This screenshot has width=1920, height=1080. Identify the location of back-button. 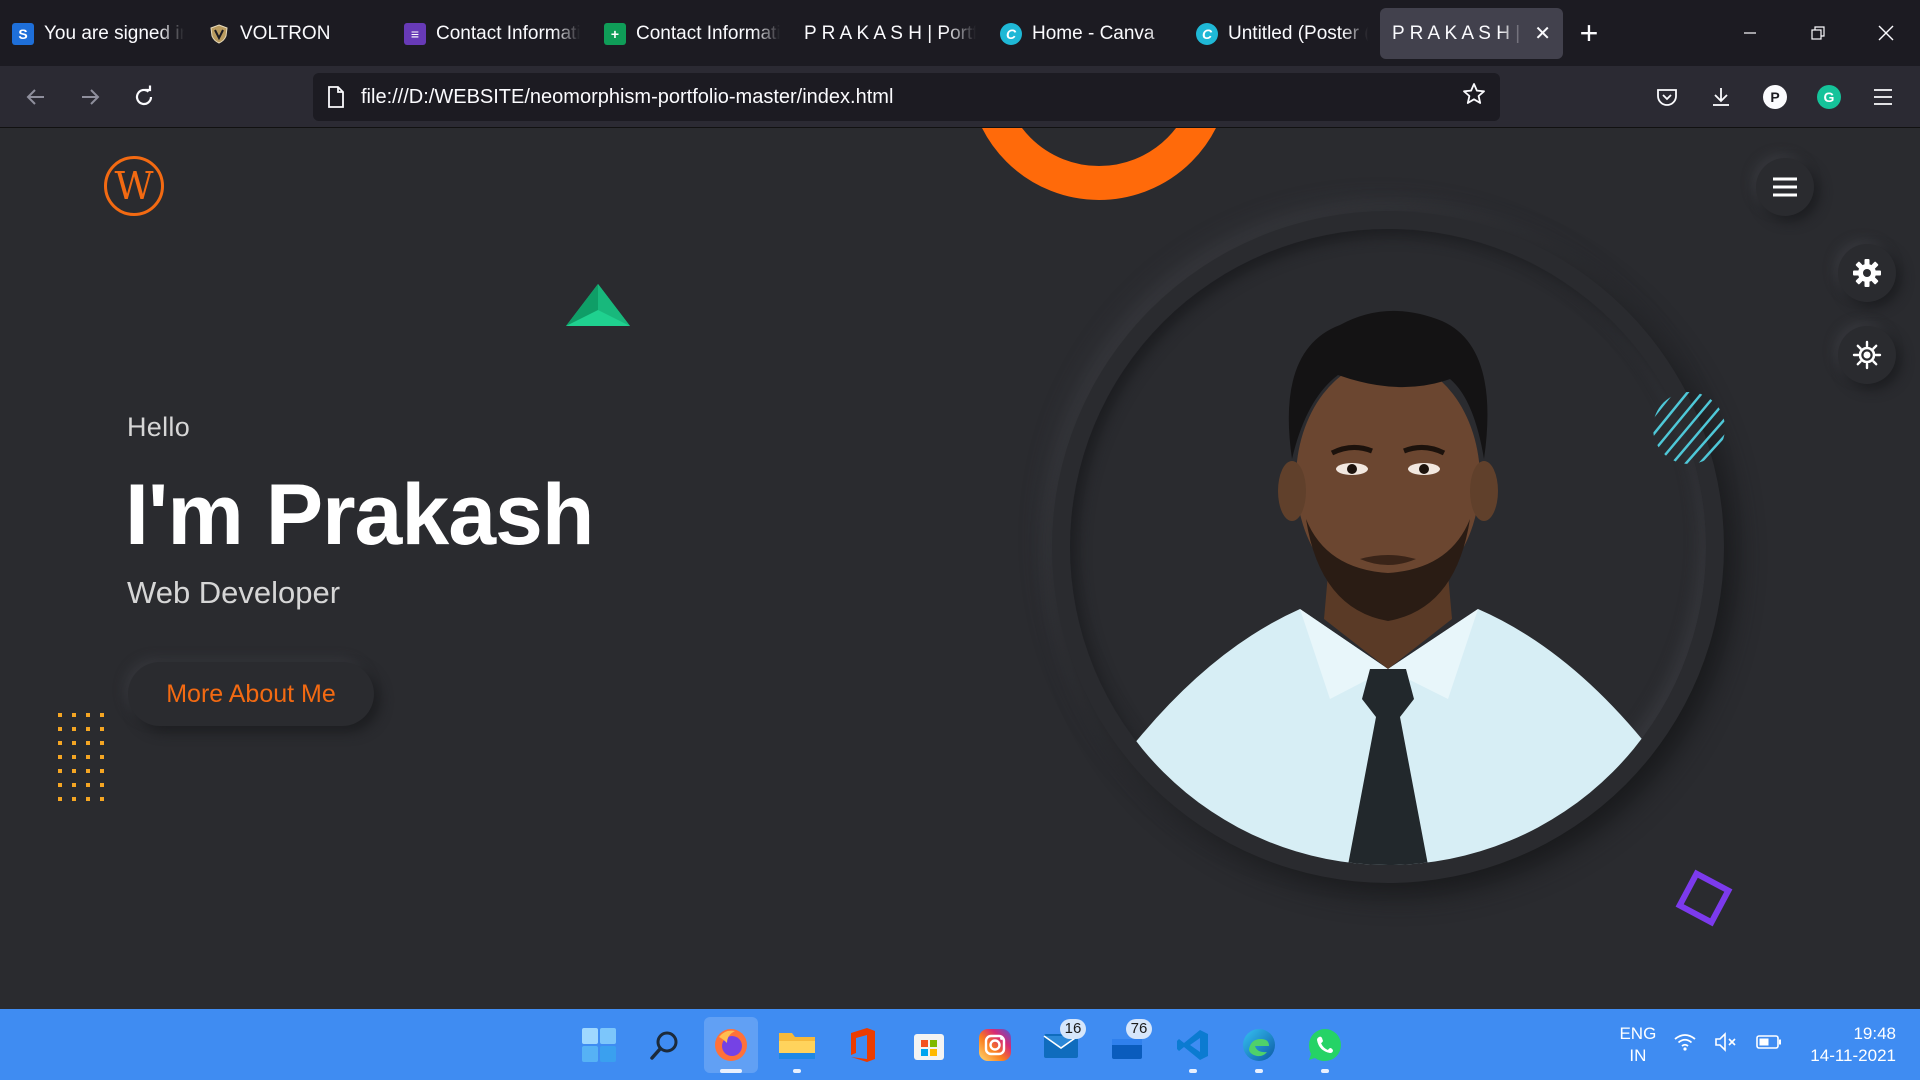
(36, 97).